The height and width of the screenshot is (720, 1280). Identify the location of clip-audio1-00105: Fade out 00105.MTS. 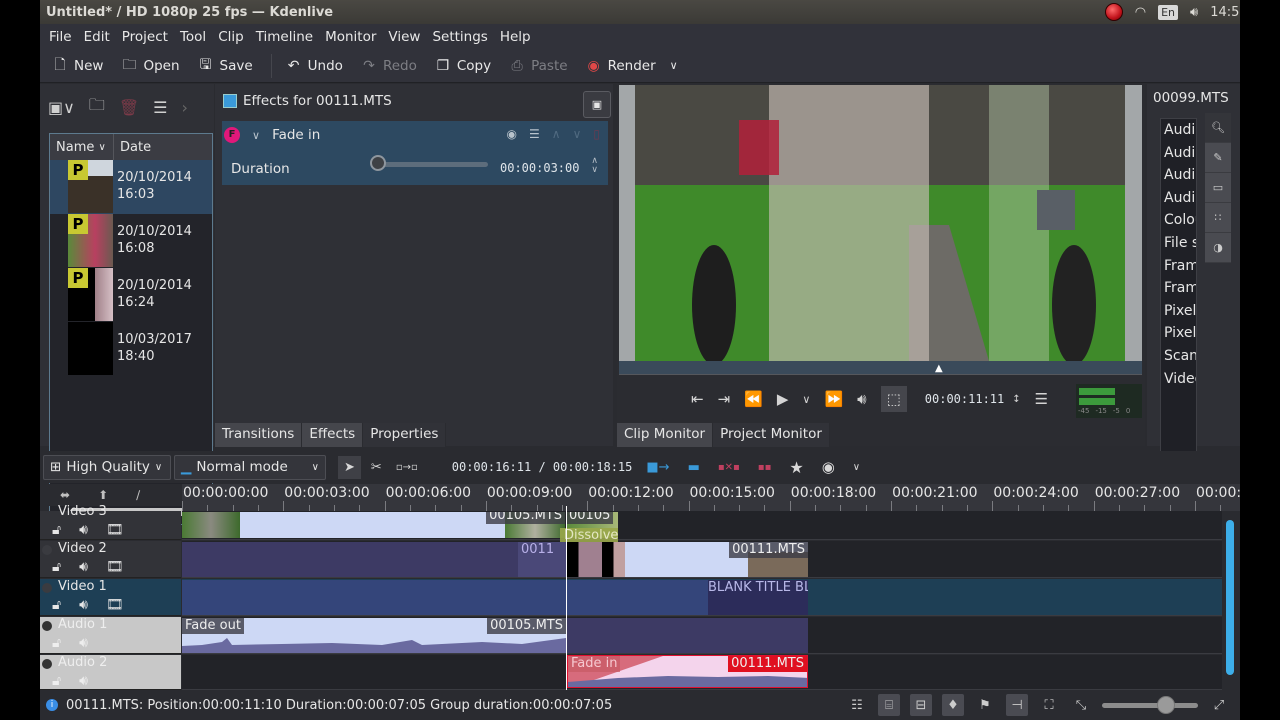
(374, 635).